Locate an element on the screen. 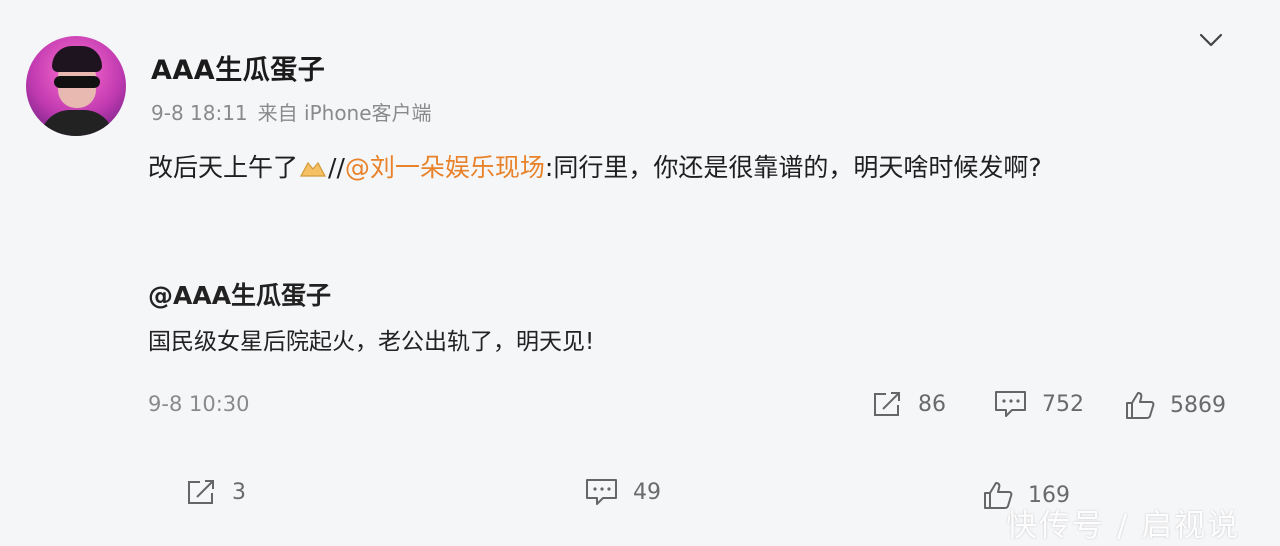 The image size is (1280, 546). repost-text: 国民级女星后院起火，老公出轨了，明天见! is located at coordinates (371, 342).